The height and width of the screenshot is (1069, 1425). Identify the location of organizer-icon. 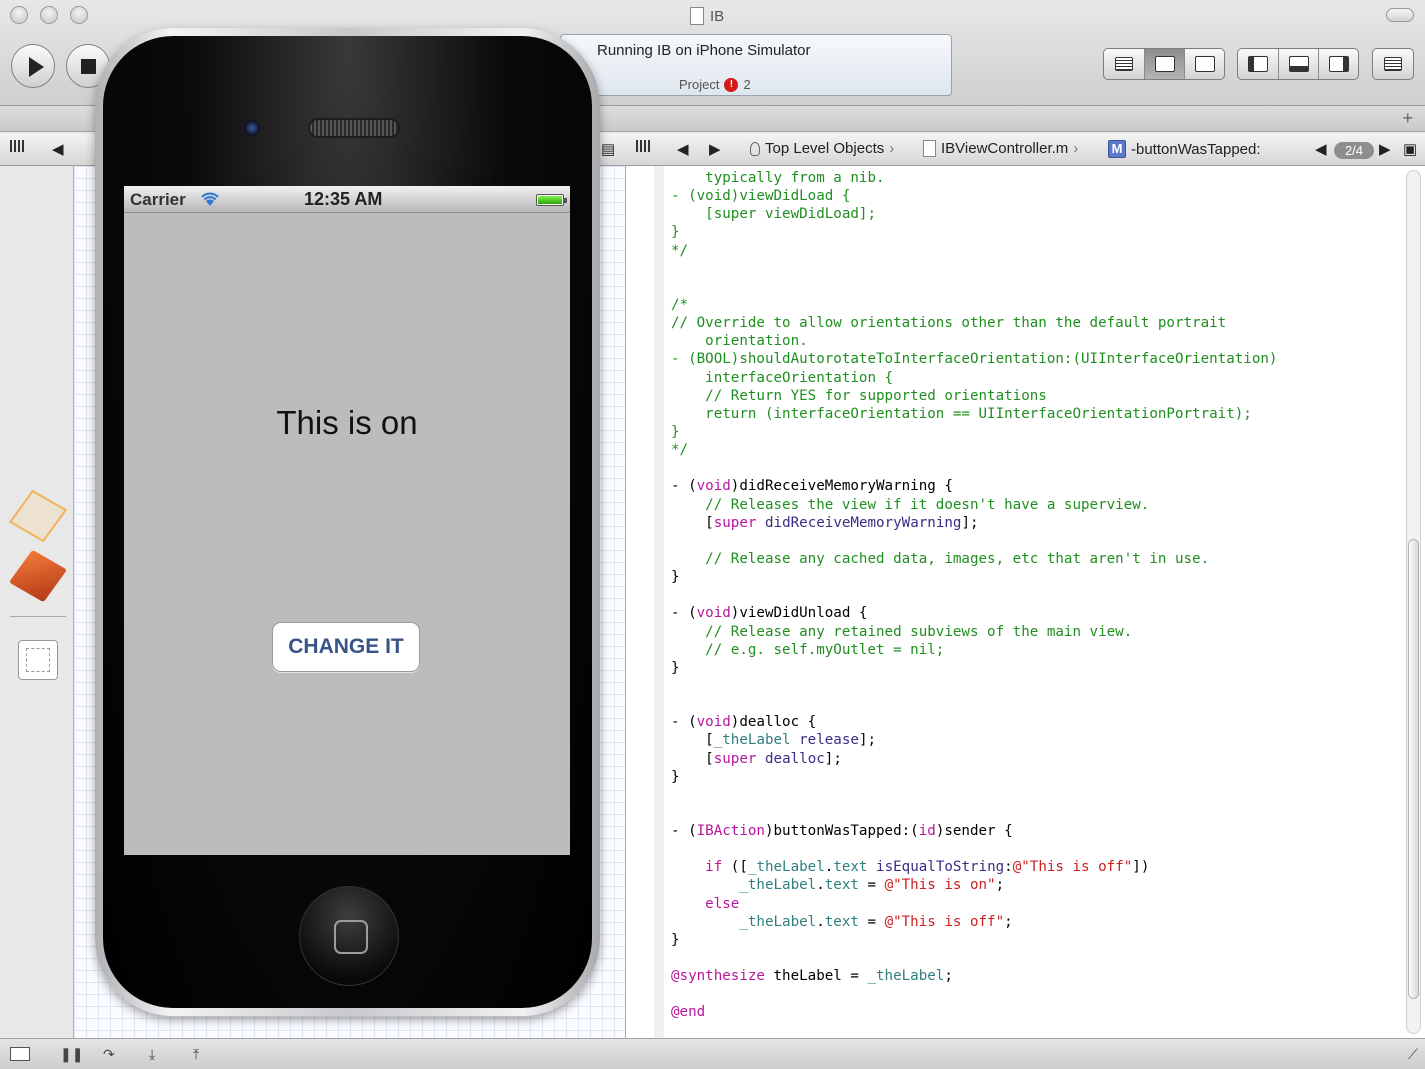
(1393, 64).